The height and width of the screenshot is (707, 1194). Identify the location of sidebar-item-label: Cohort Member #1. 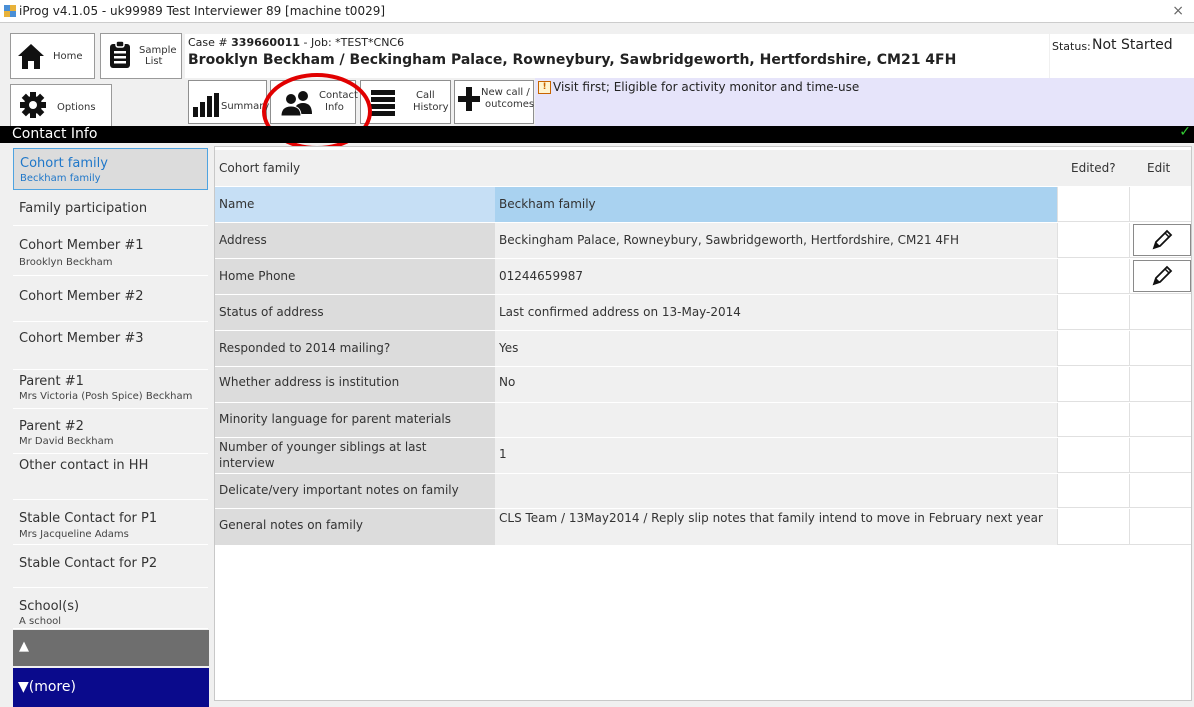
(81, 245).